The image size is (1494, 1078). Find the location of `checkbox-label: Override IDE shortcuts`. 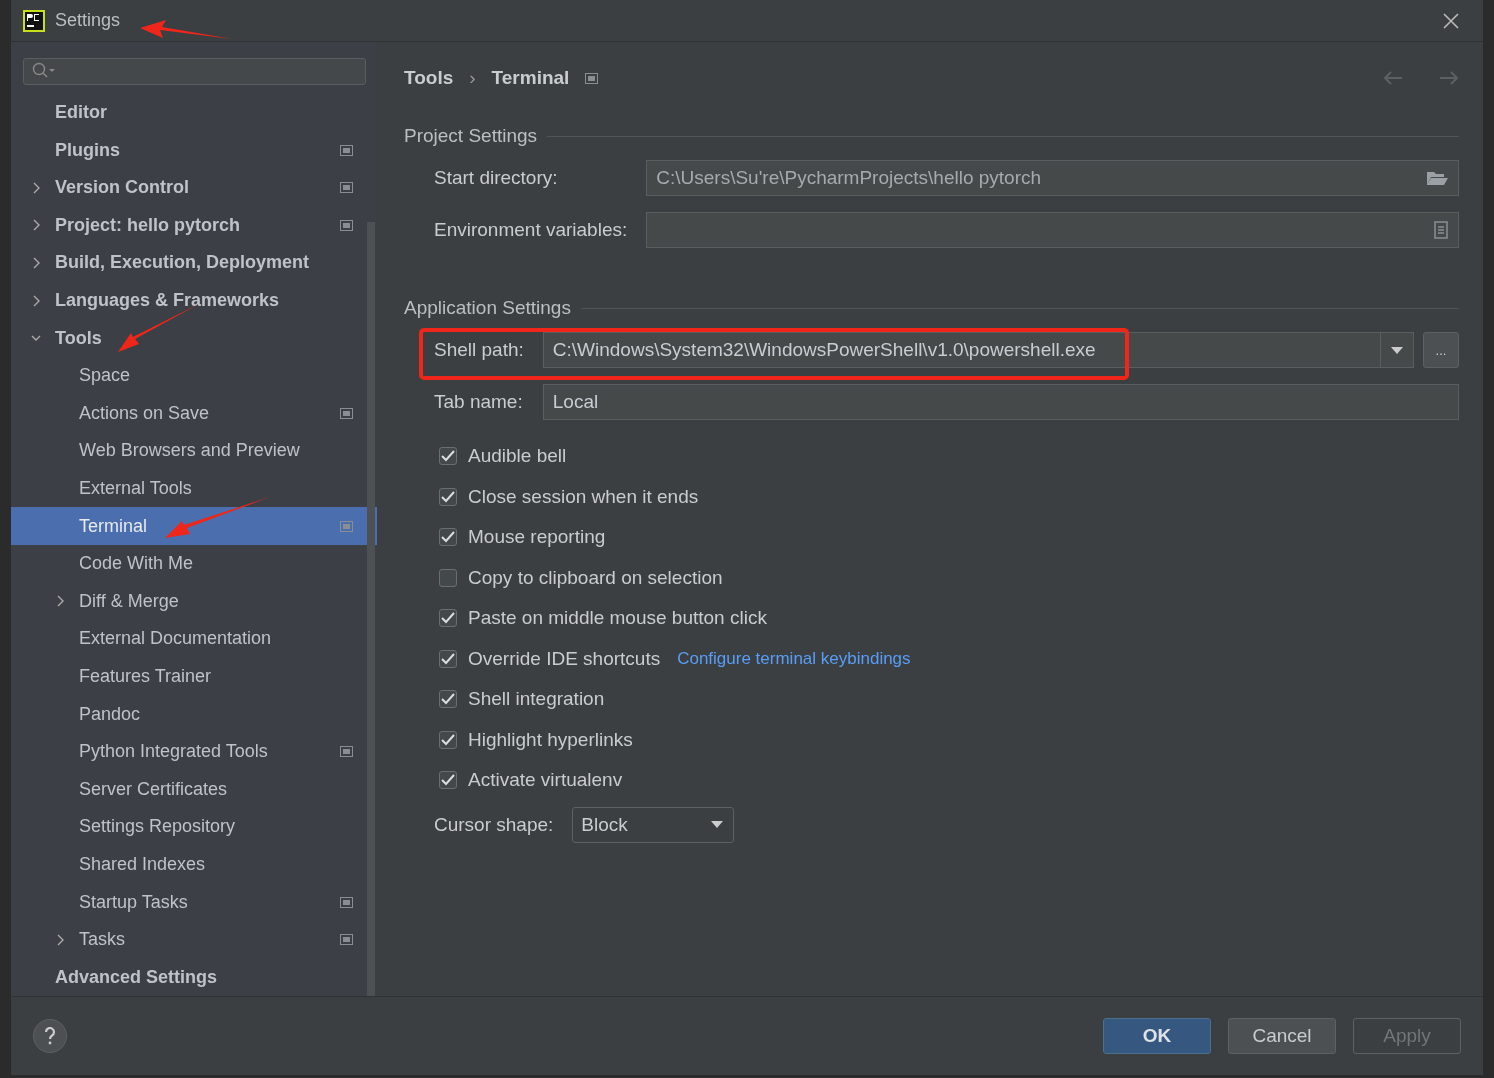

checkbox-label: Override IDE shortcuts is located at coordinates (564, 658).